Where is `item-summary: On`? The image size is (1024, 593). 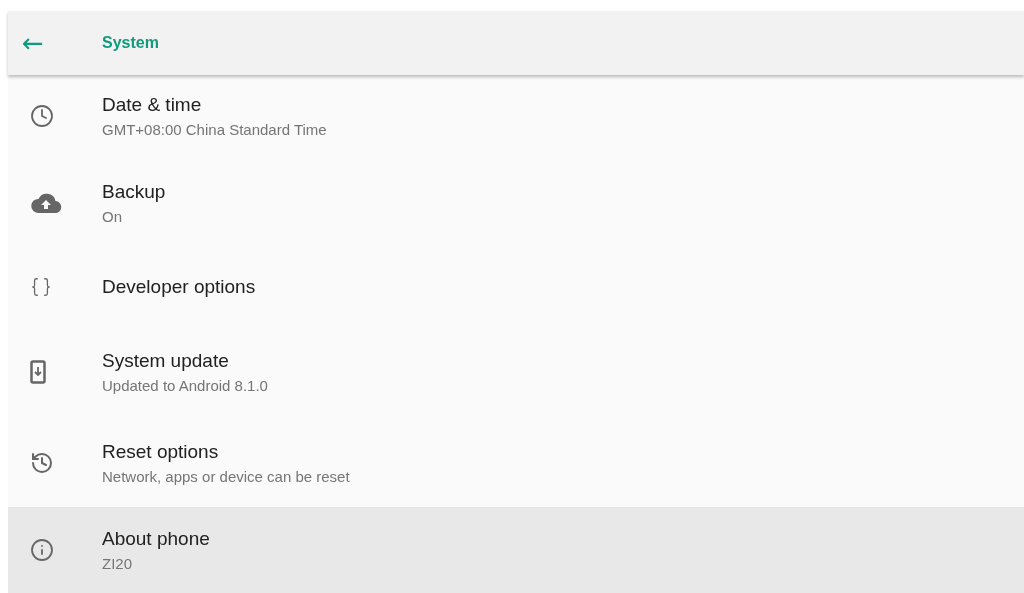 item-summary: On is located at coordinates (112, 216).